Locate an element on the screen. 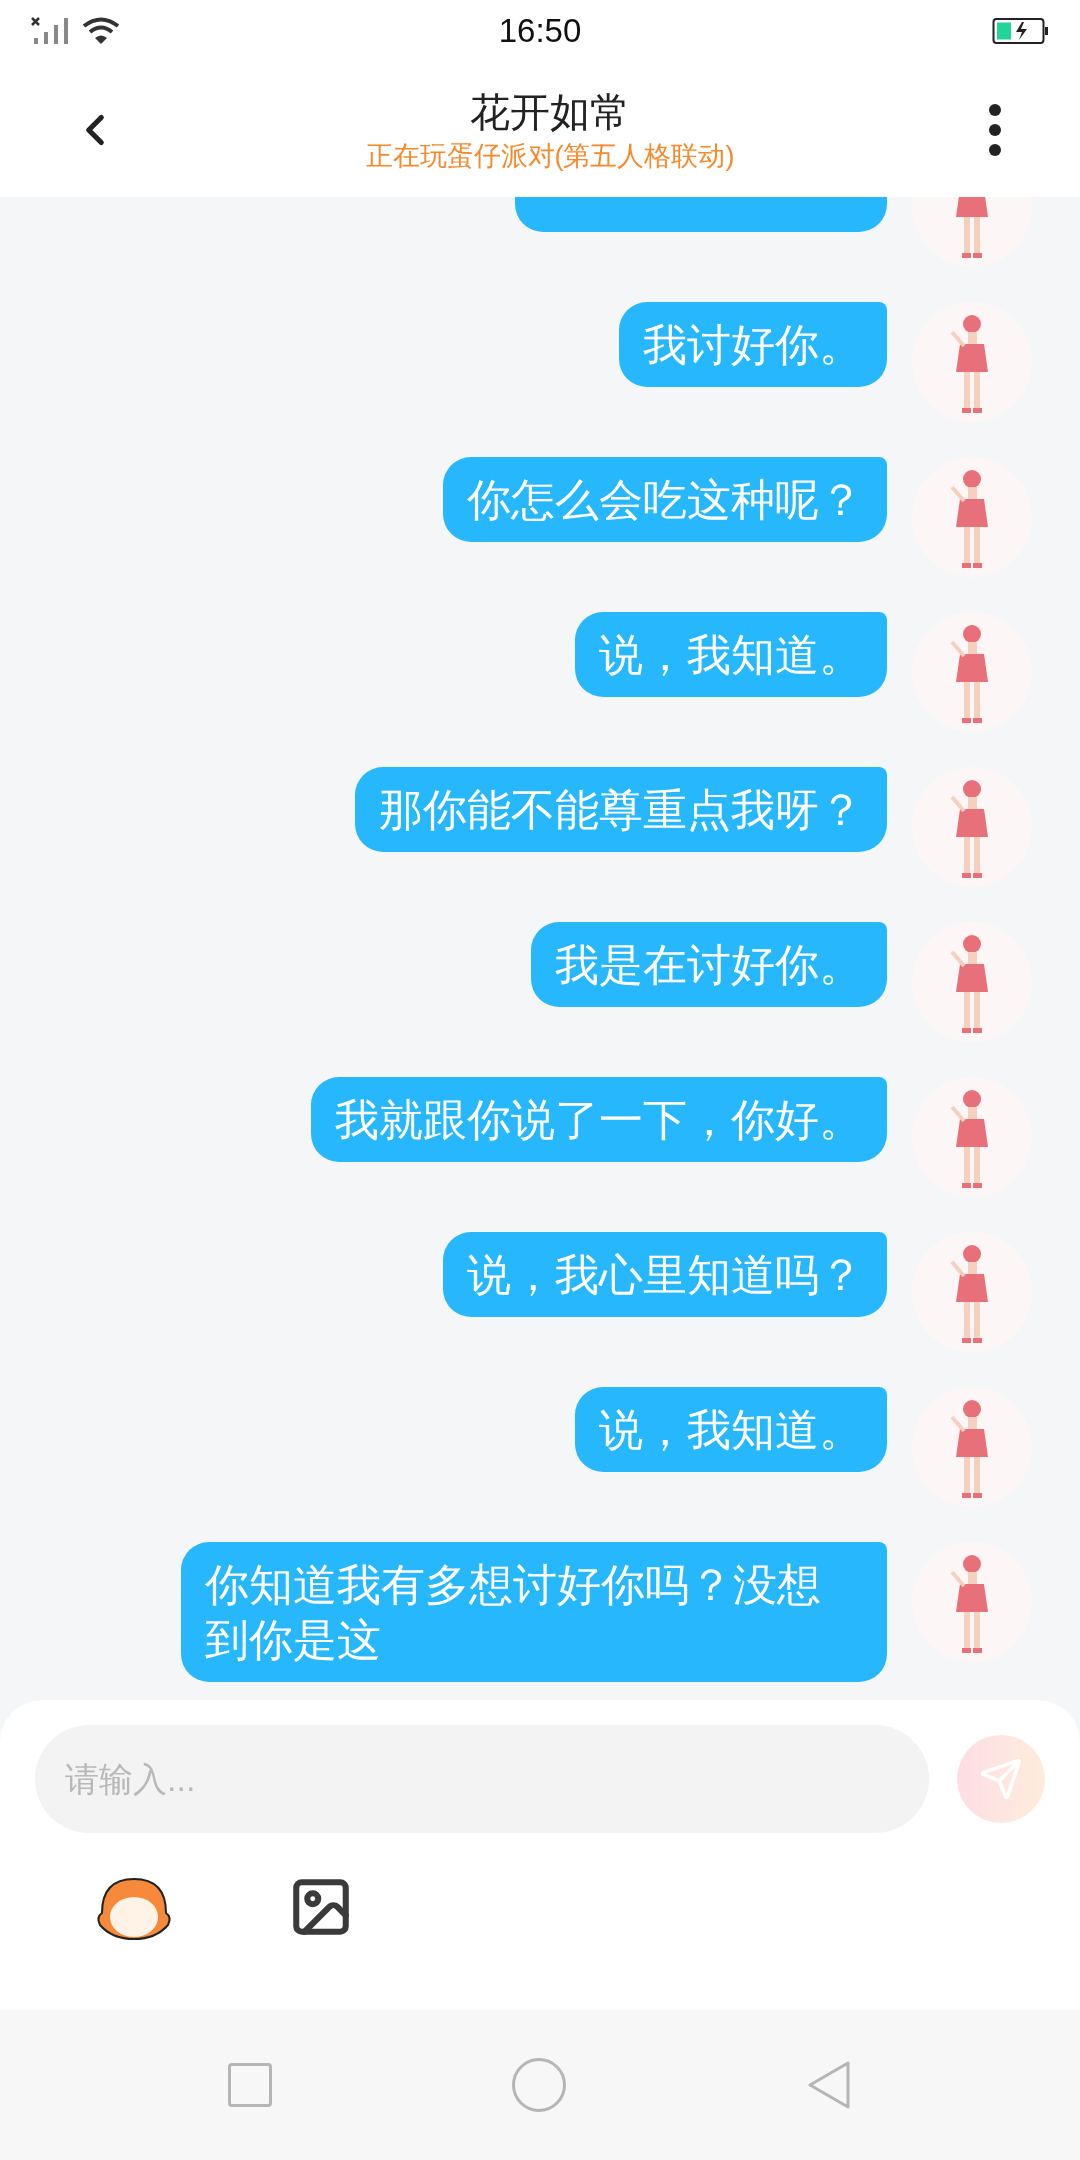 The width and height of the screenshot is (1080, 2160). message-bubble: 我讨好你。 is located at coordinates (753, 344).